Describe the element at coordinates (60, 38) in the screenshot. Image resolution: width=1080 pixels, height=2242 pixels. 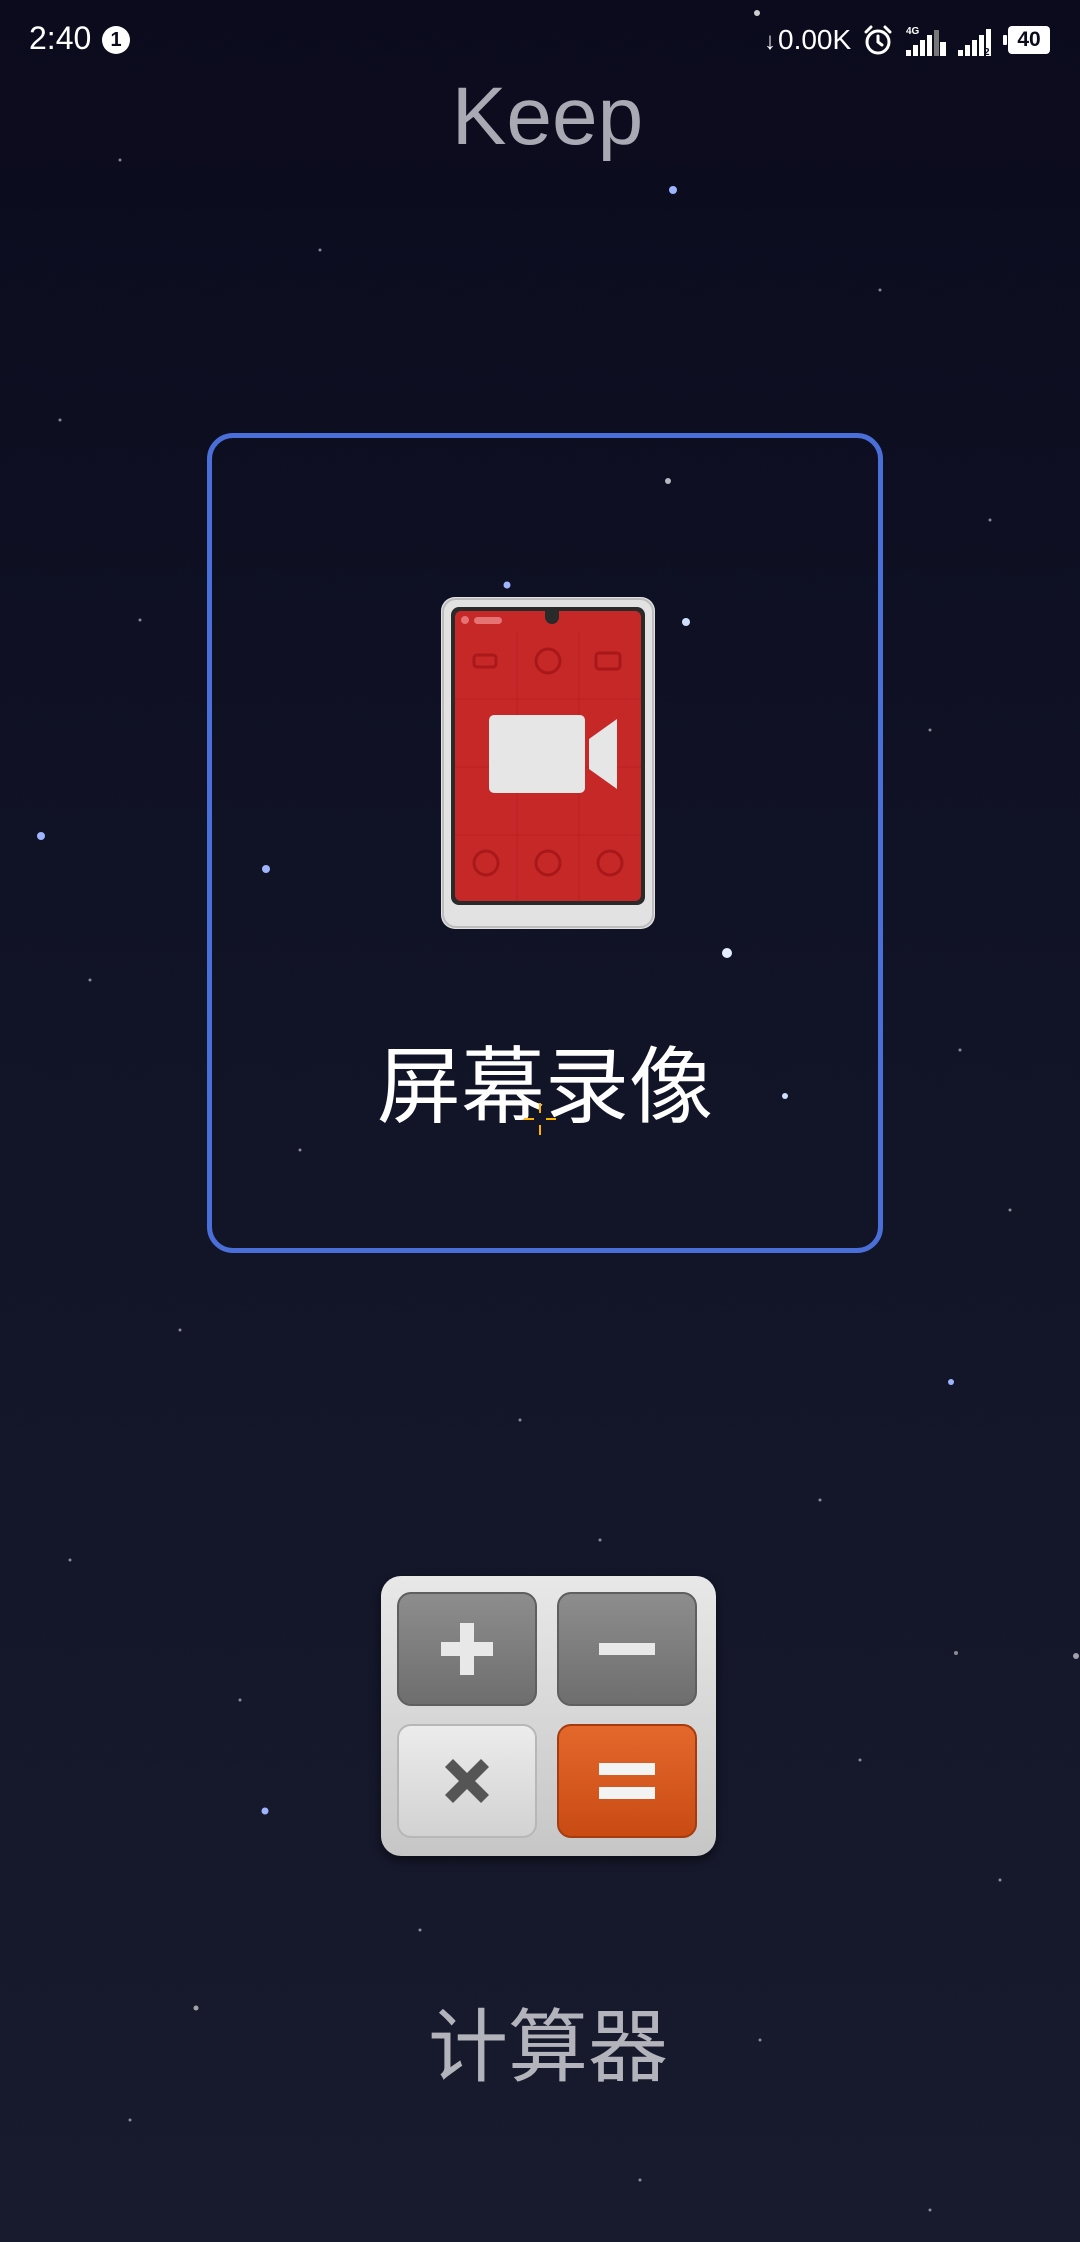
I see `status-time: 2:40` at that location.